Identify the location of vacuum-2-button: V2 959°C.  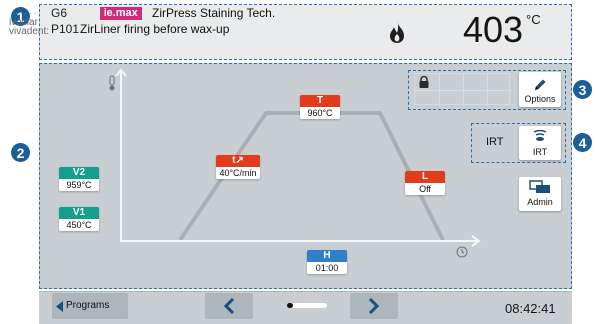
(79, 179).